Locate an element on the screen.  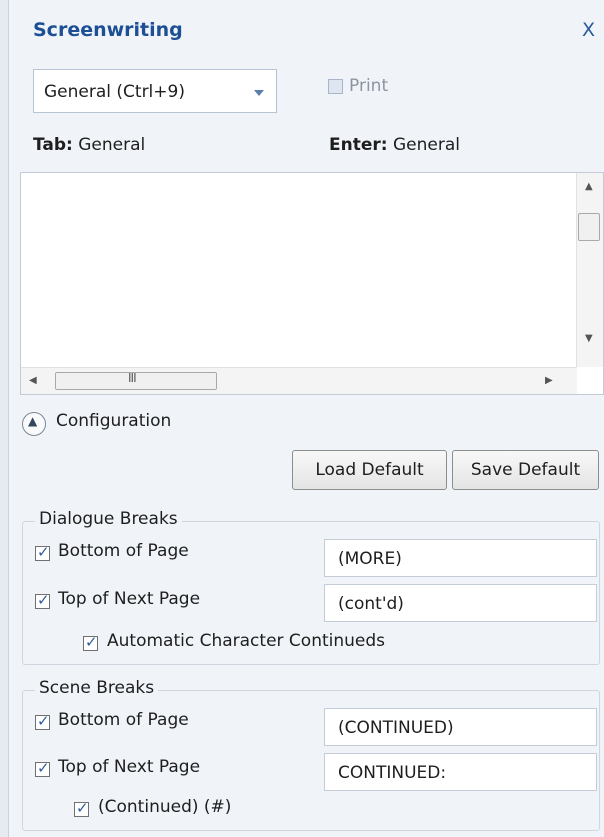
dialogue-bottom-checkbox is located at coordinates (42, 552).